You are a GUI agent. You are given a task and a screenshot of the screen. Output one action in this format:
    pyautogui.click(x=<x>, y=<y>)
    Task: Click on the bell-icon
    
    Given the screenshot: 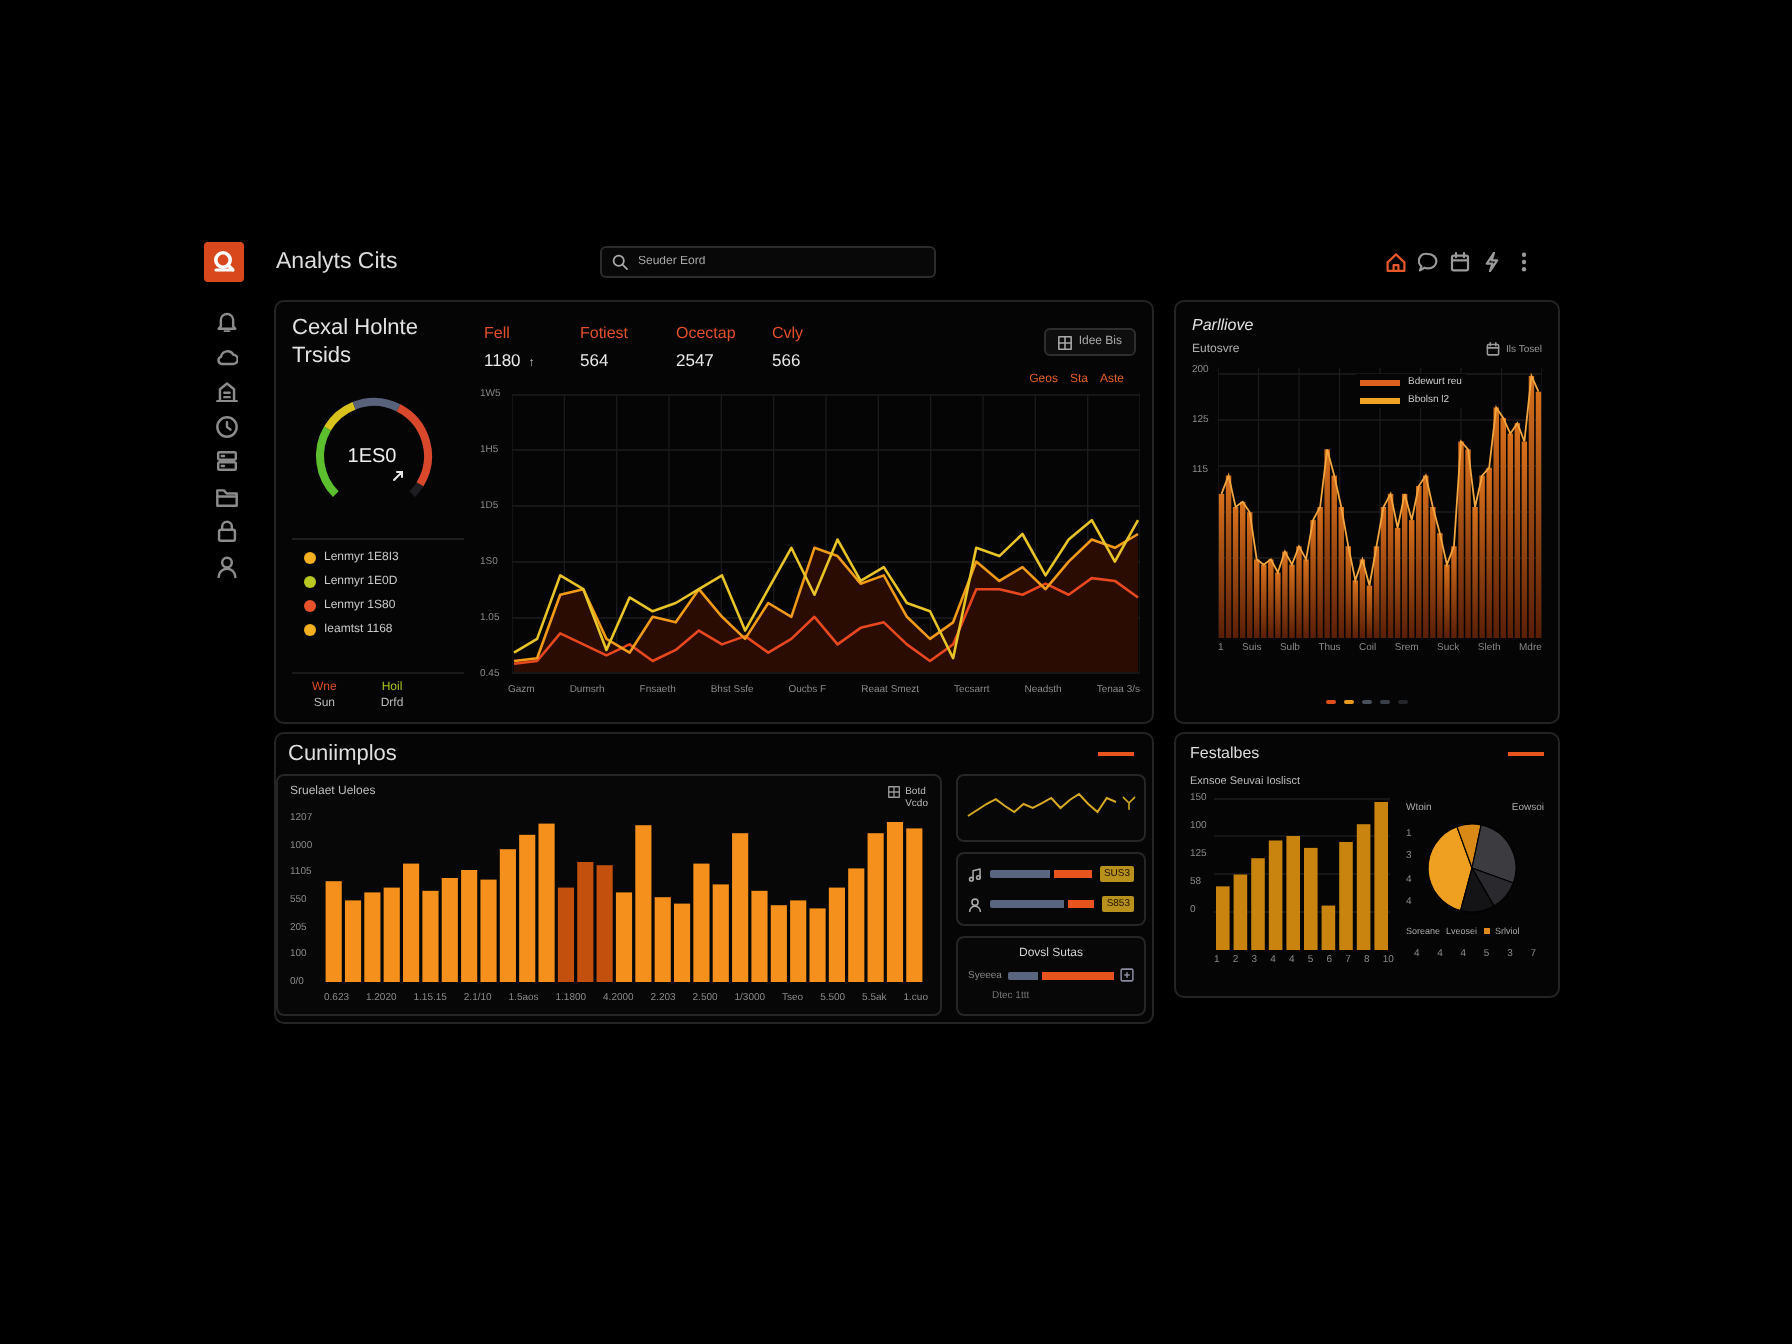 What is the action you would take?
    pyautogui.click(x=227, y=321)
    